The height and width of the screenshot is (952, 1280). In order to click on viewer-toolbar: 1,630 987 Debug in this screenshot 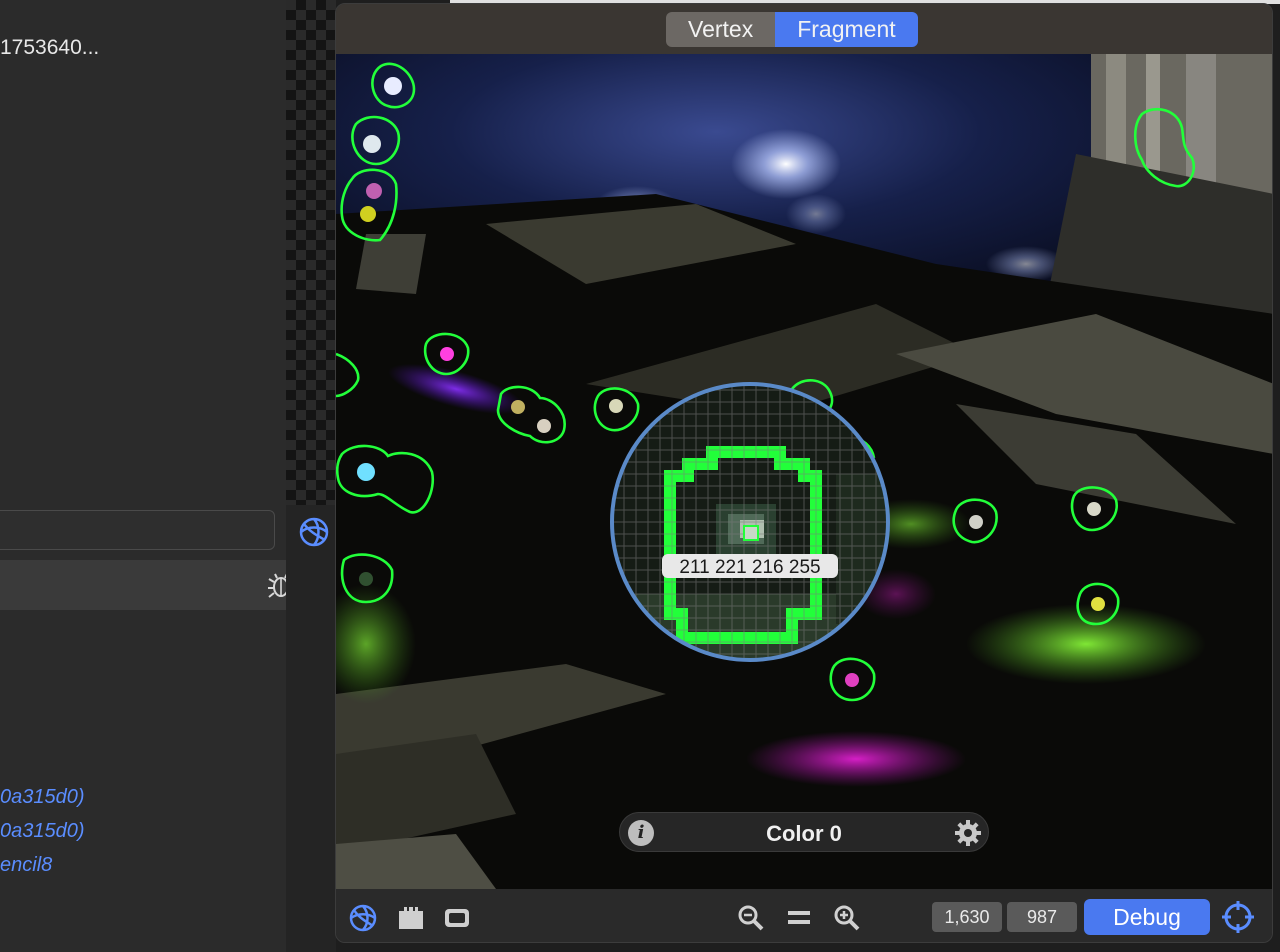, I will do `click(804, 915)`.